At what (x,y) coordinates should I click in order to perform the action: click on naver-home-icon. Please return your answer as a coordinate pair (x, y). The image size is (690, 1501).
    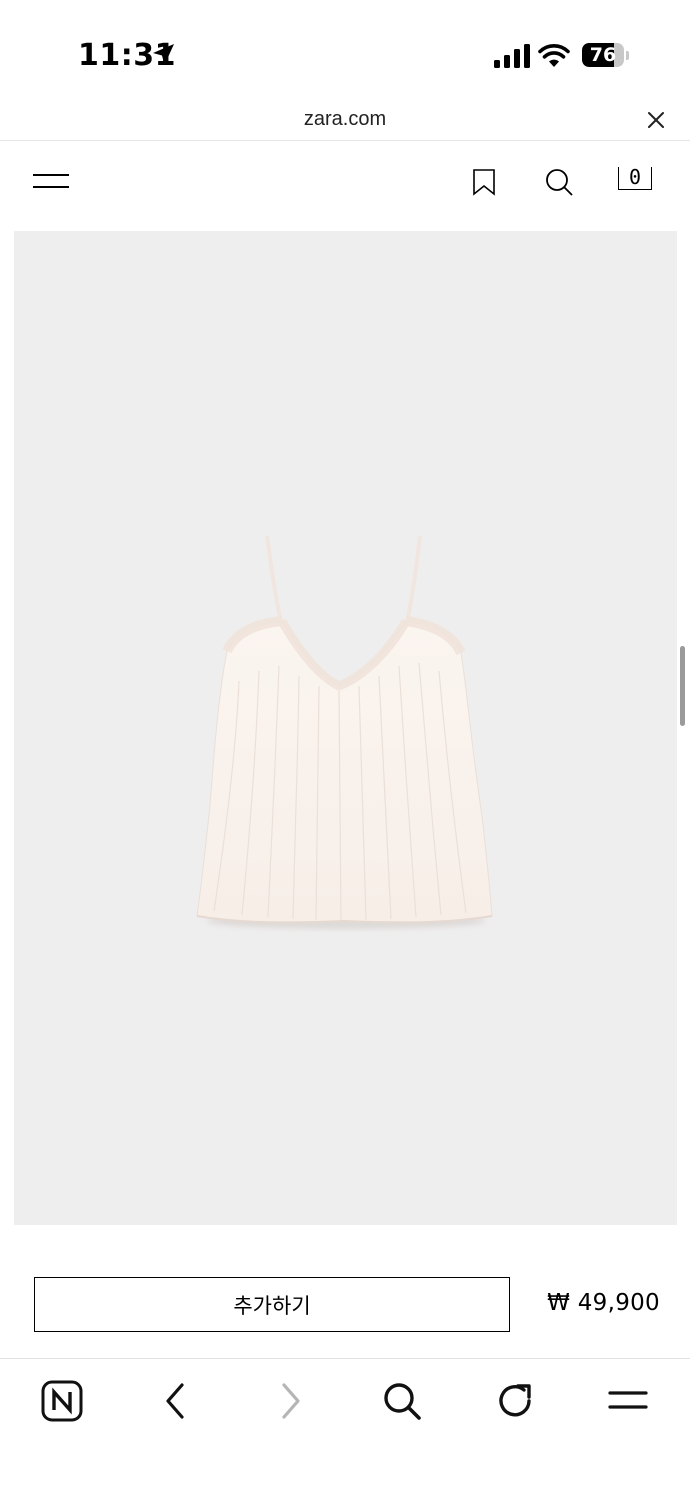
    Looking at the image, I should click on (62, 1401).